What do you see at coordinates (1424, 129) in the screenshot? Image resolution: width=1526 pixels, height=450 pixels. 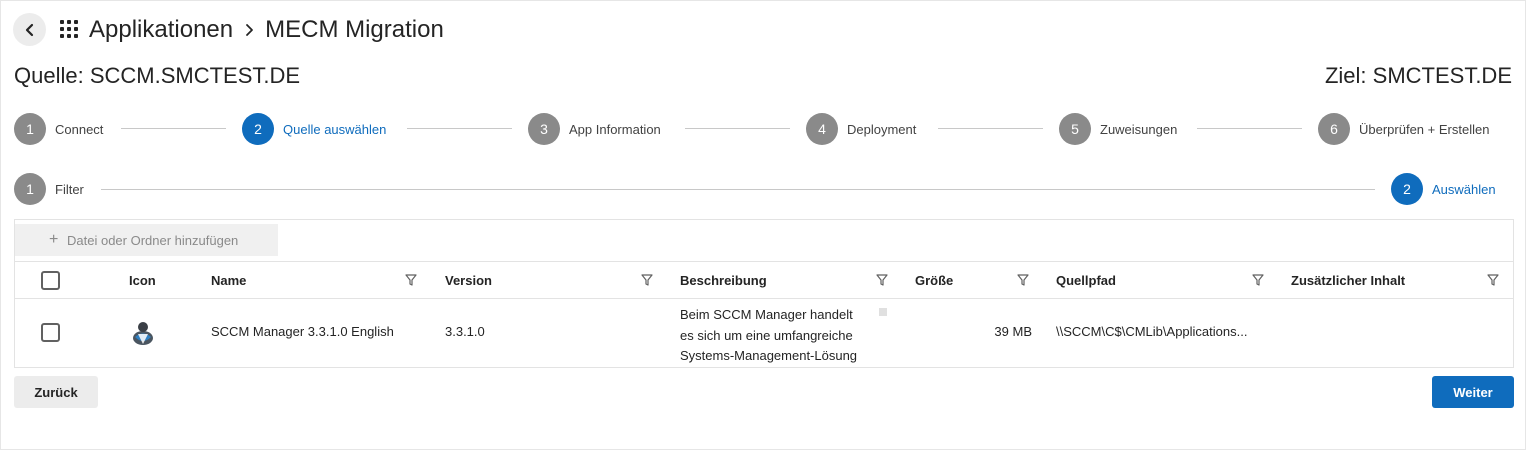 I see `step-label: Überprüfen + Erstellen` at bounding box center [1424, 129].